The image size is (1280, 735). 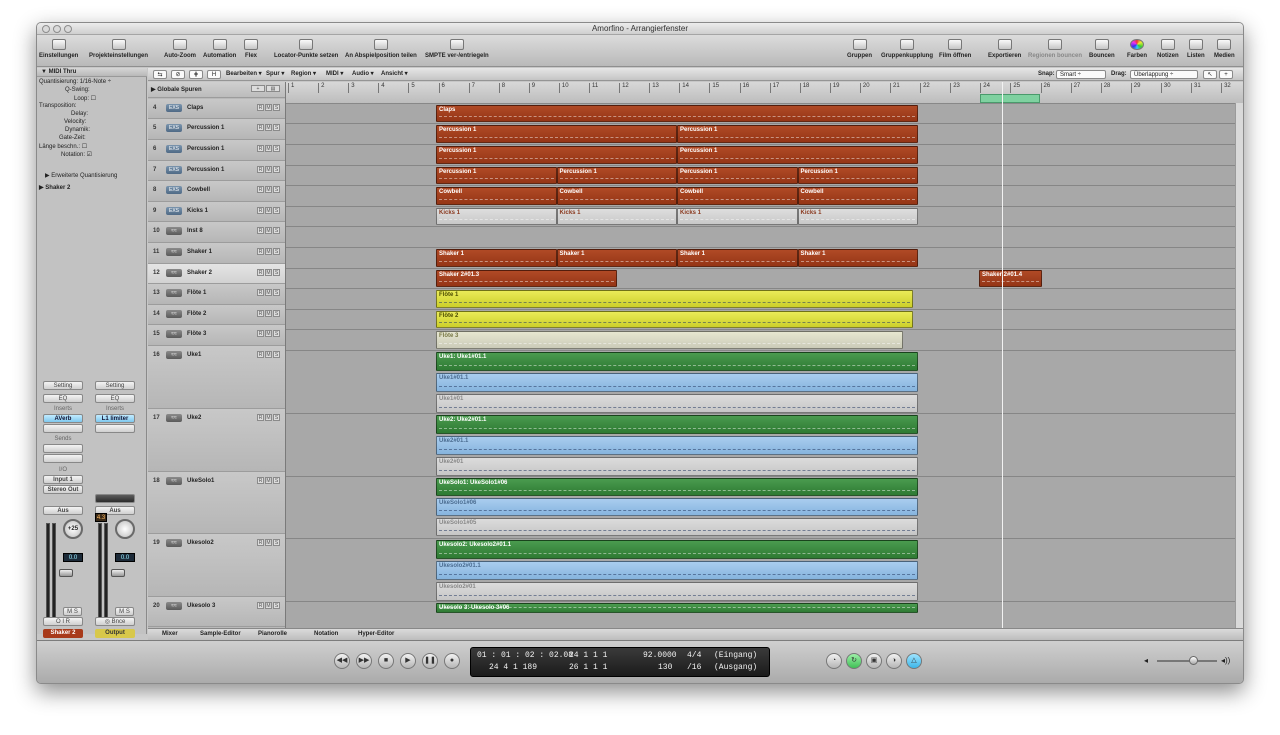 I want to click on link-icon: ⊘, so click(x=178, y=74).